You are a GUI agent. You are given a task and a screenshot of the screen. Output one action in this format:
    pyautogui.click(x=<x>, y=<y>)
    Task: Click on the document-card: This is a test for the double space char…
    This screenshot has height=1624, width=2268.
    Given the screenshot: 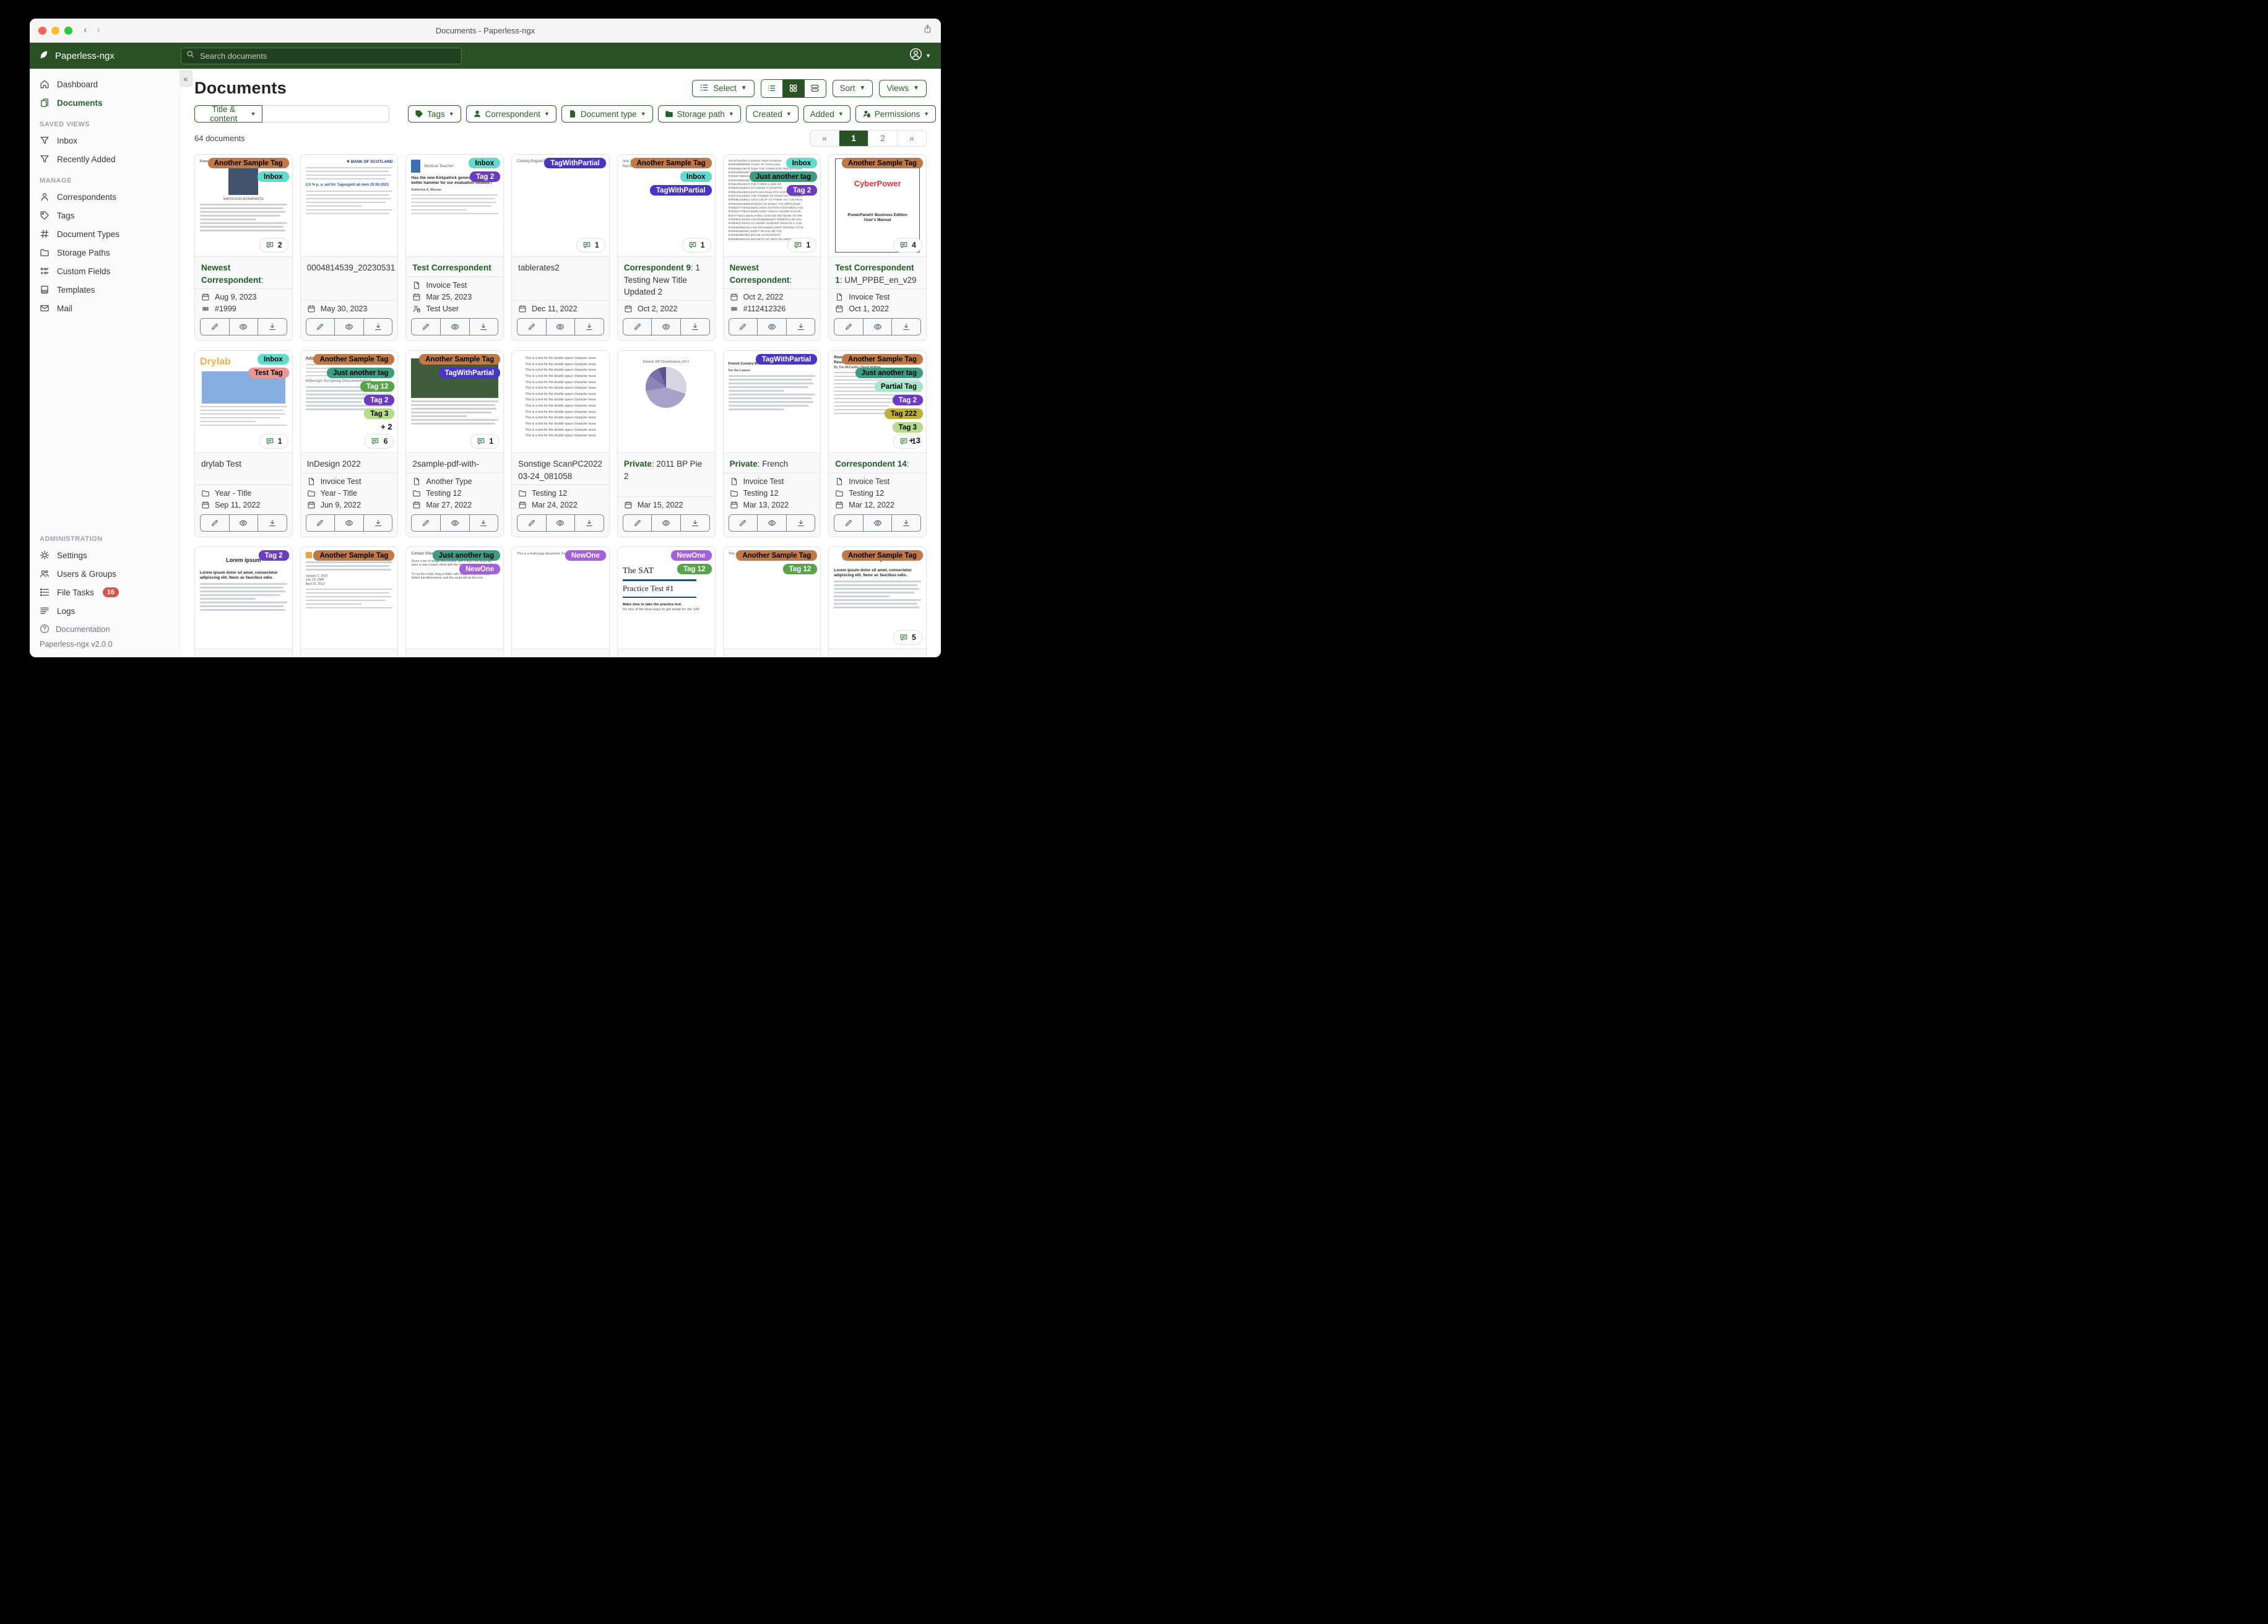 What is the action you would take?
    pyautogui.click(x=560, y=443)
    